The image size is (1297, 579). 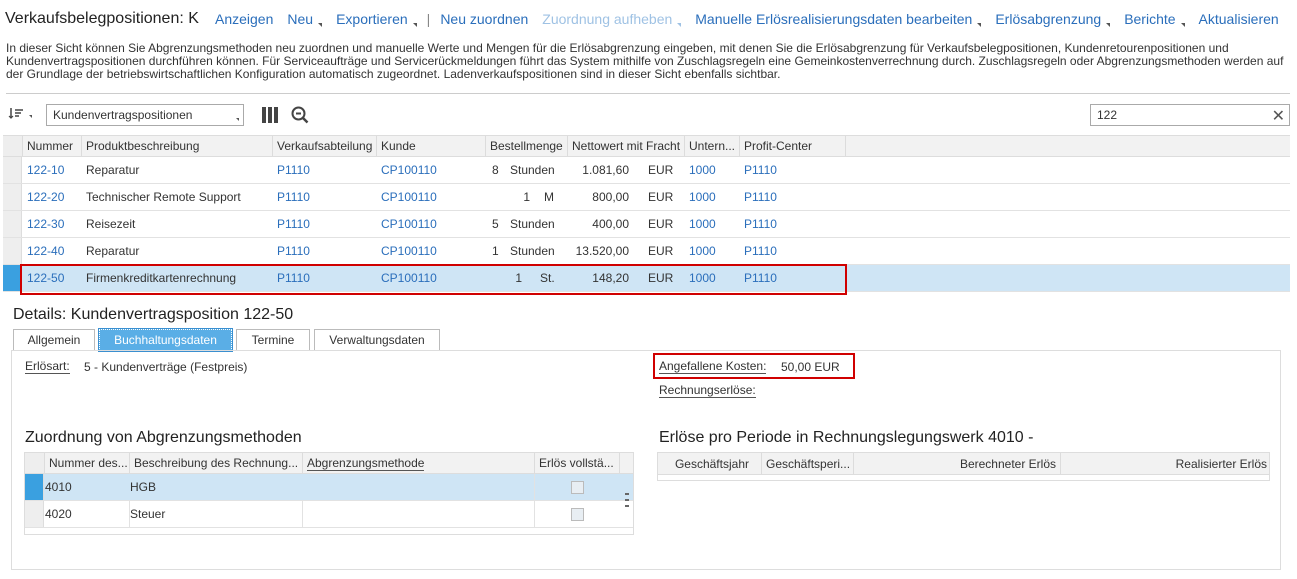 I want to click on revenue-type-value: 5 - Kundenverträge (Festpreis), so click(x=166, y=367).